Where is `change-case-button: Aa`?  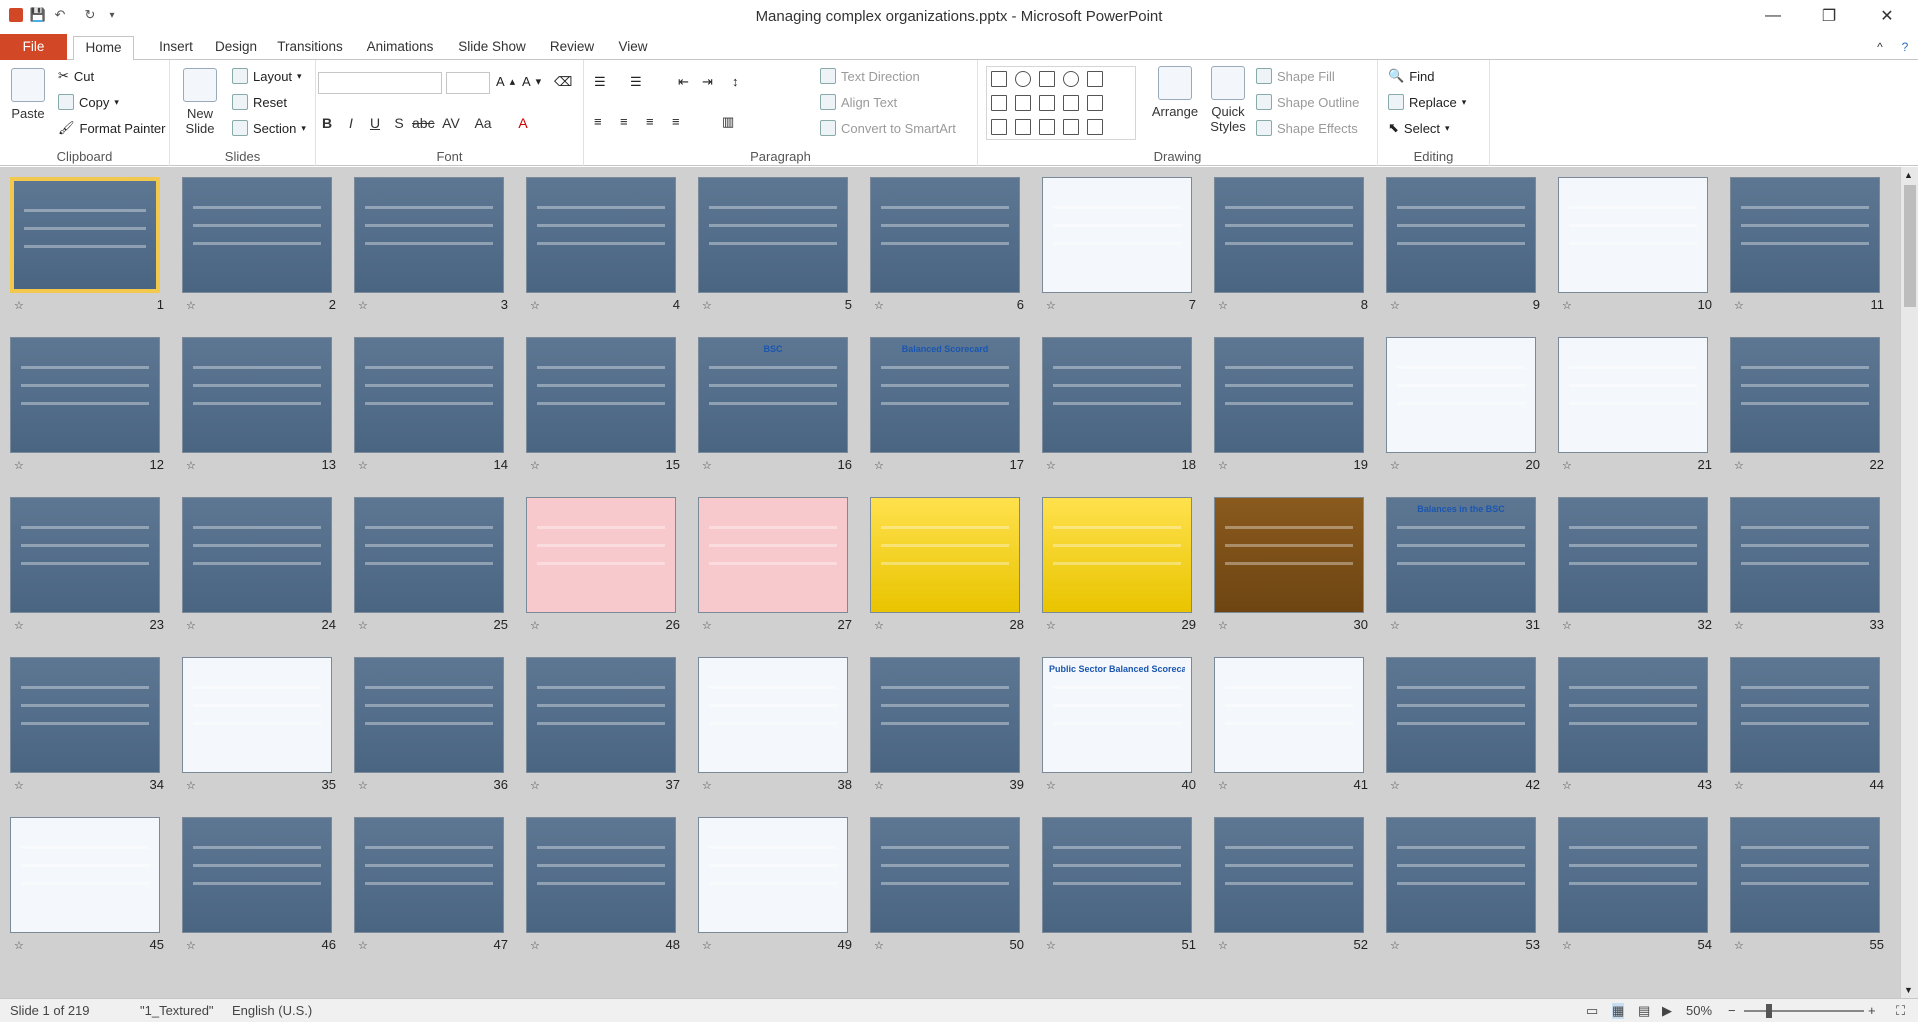 change-case-button: Aa is located at coordinates (483, 123).